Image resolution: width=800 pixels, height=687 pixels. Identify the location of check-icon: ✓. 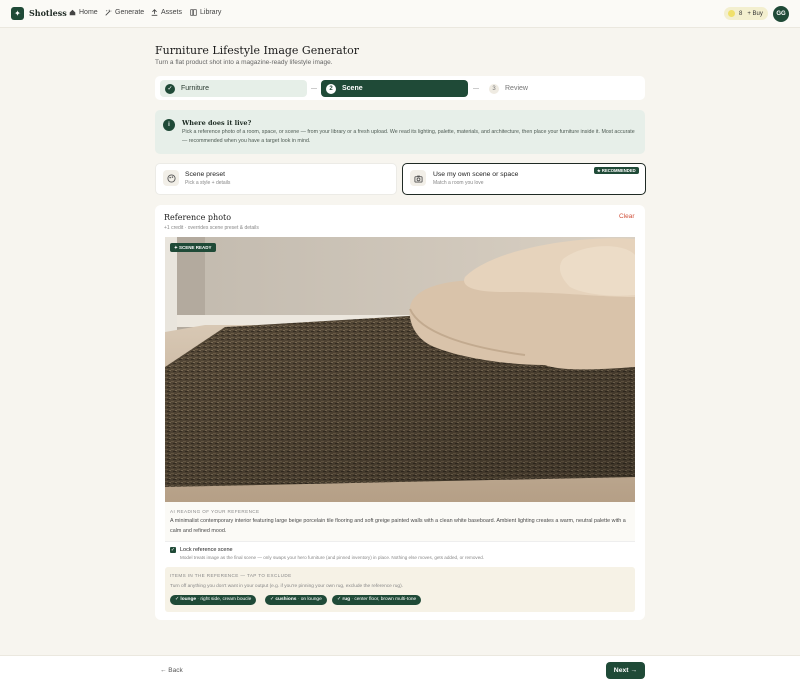
(170, 88).